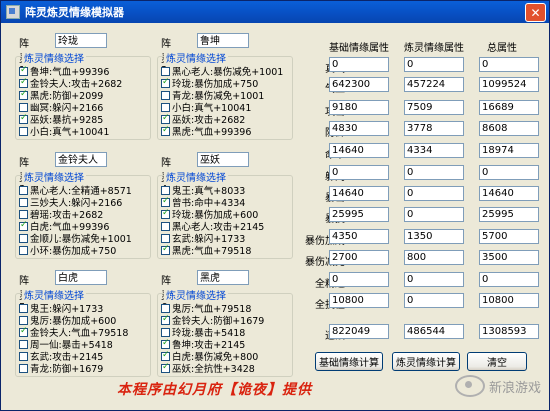  I want to click on stat-value-field: 4830, so click(359, 128).